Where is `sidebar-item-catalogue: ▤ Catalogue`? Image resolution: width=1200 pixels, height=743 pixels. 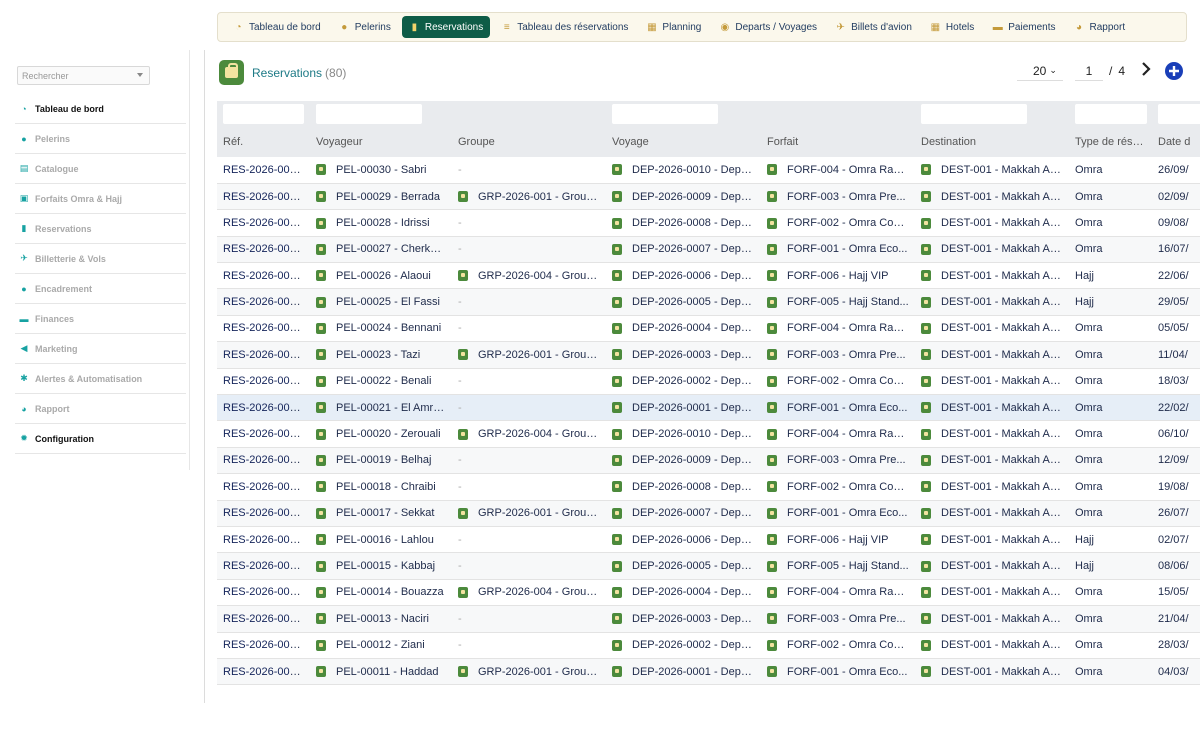 sidebar-item-catalogue: ▤ Catalogue is located at coordinates (100, 169).